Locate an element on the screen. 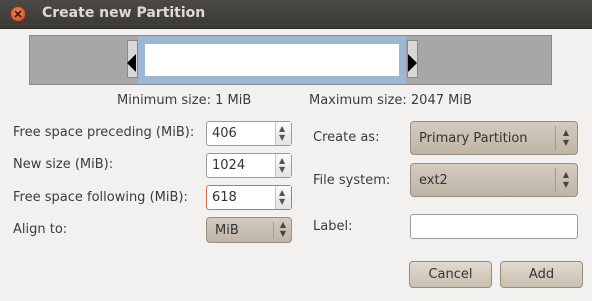  new-size-label: New size (MiB): is located at coordinates (63, 164).